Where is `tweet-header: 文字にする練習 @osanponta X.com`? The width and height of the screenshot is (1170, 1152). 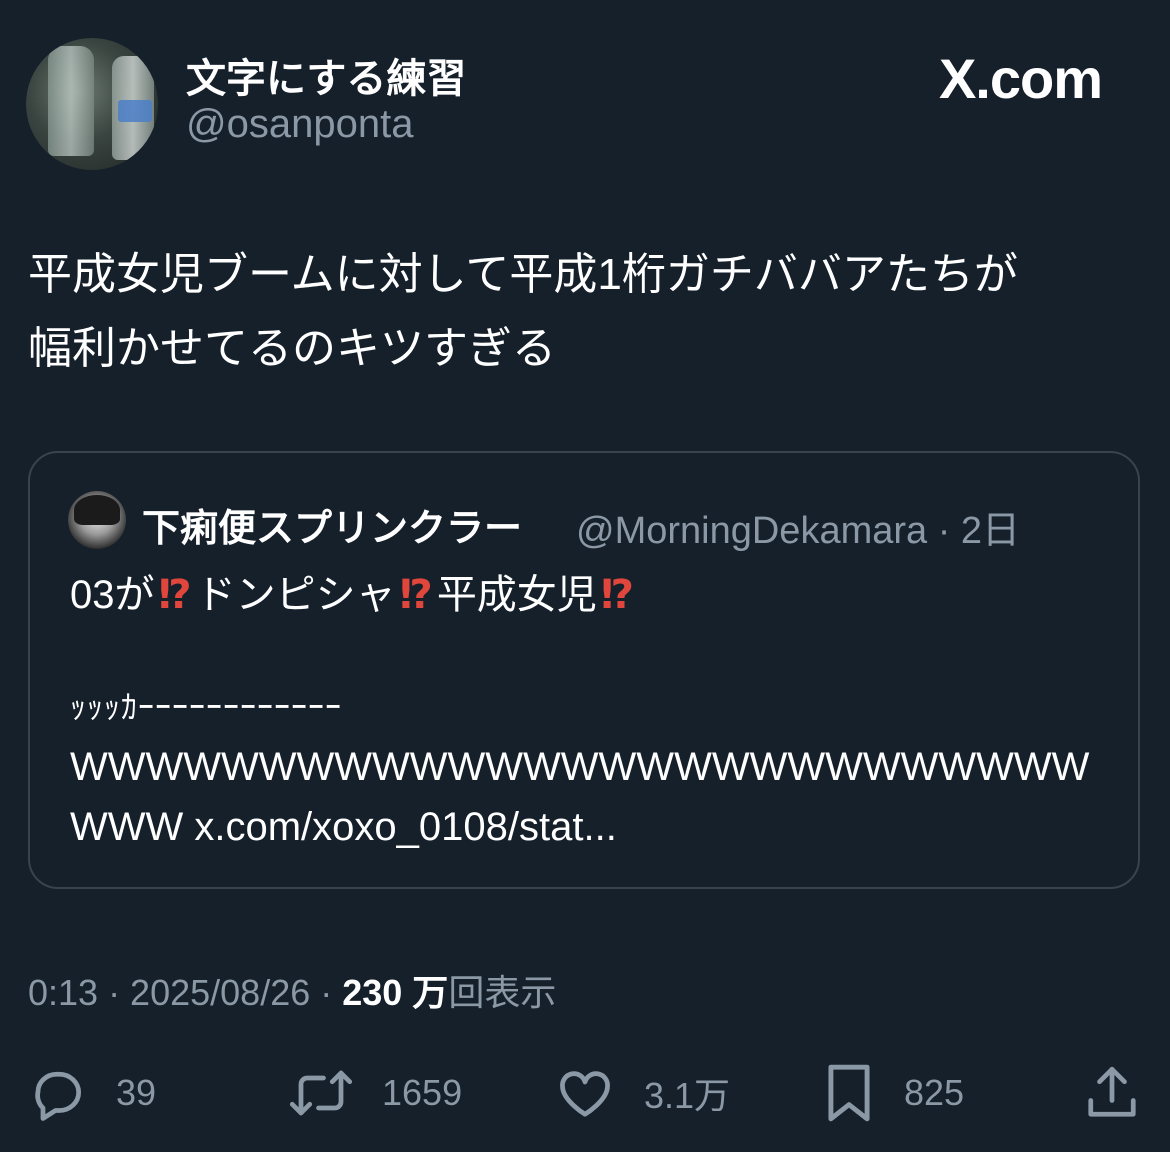
tweet-header: 文字にする練習 @osanponta X.com is located at coordinates (585, 104).